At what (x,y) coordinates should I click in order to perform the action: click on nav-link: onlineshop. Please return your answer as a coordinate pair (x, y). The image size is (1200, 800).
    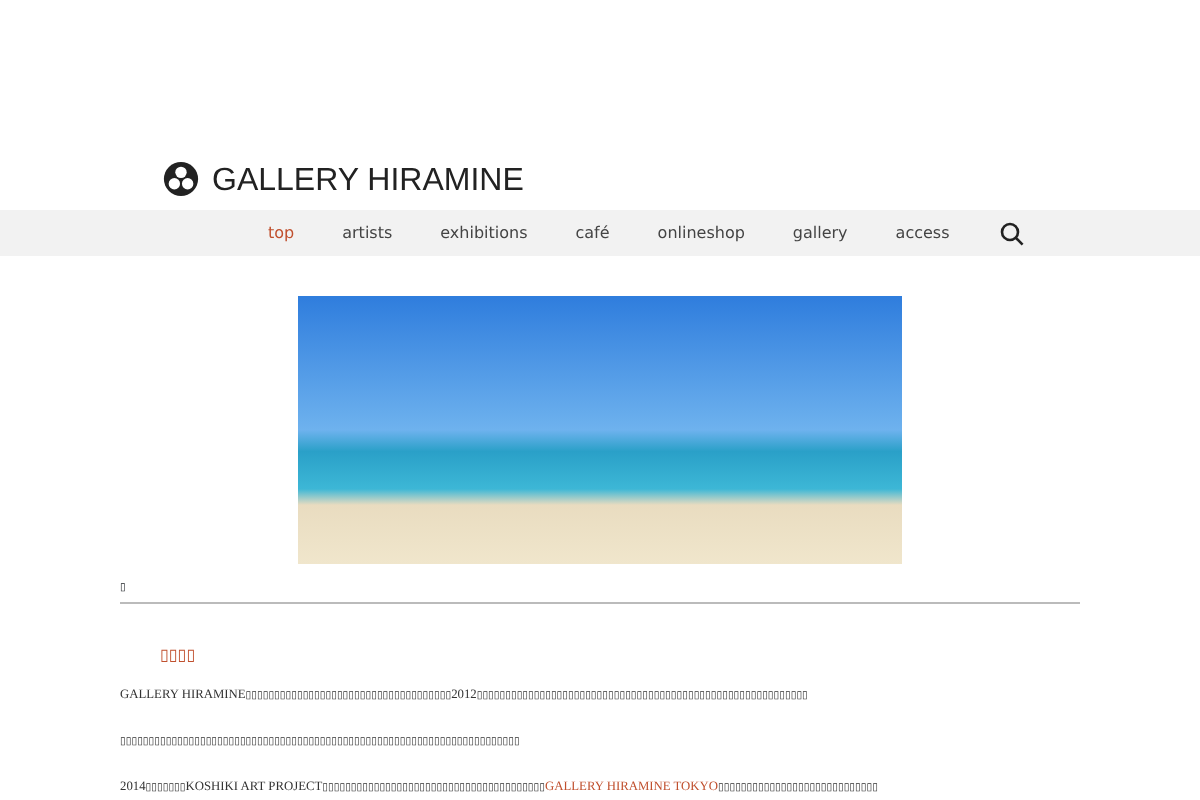
    Looking at the image, I should click on (701, 233).